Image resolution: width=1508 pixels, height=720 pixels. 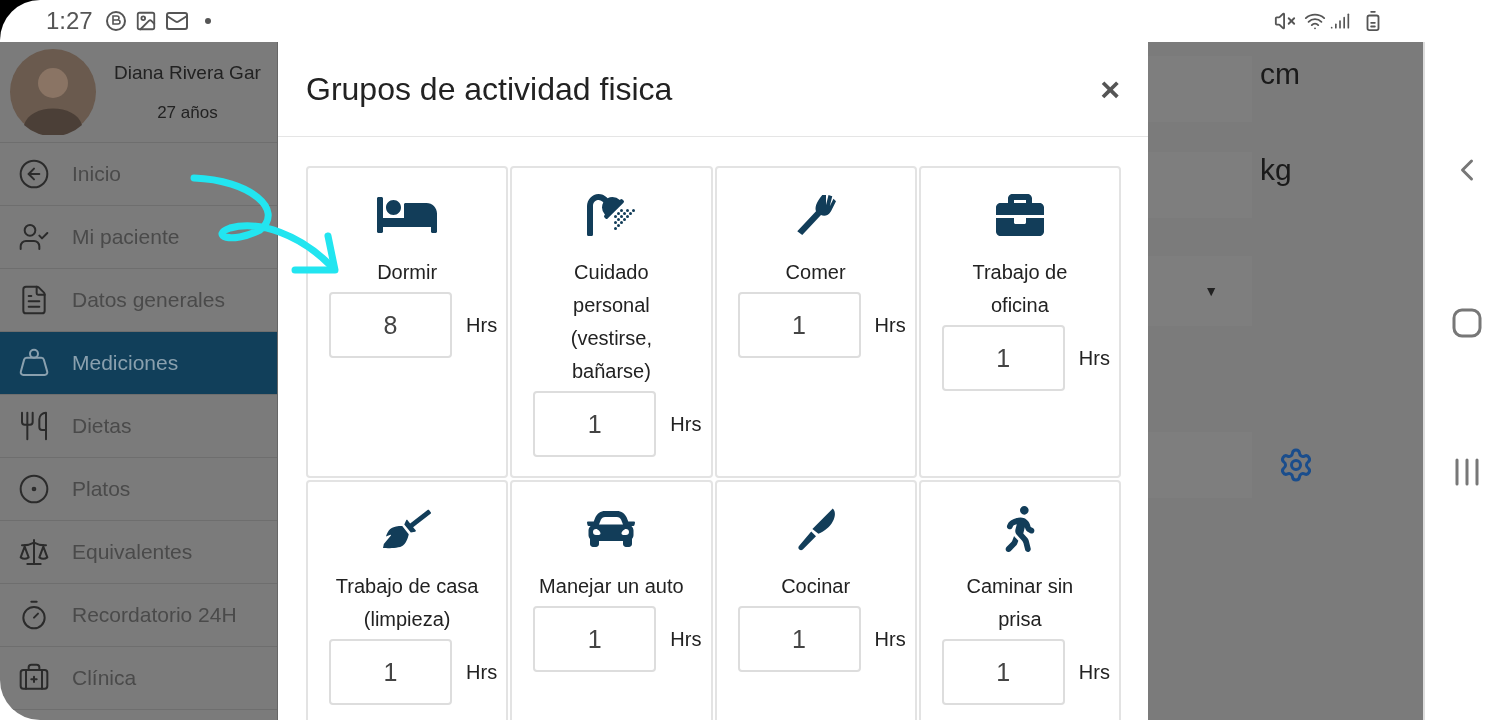 What do you see at coordinates (145, 21) in the screenshot?
I see `gallery-icon` at bounding box center [145, 21].